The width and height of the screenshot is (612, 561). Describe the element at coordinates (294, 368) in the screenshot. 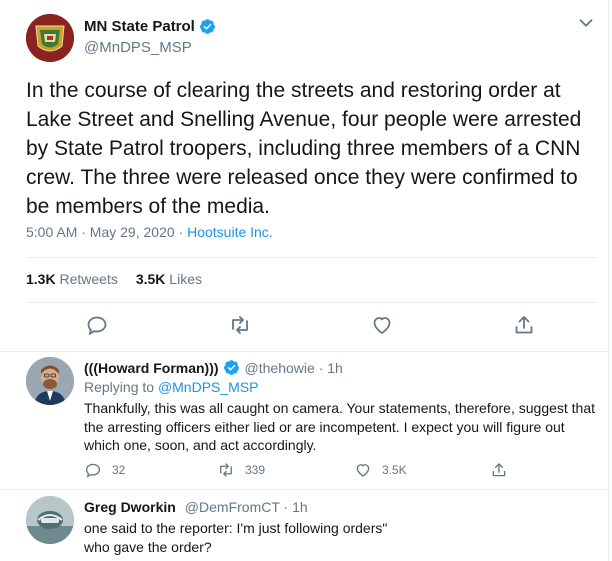

I see `reply-author-handle: @thehowie · 1h` at that location.